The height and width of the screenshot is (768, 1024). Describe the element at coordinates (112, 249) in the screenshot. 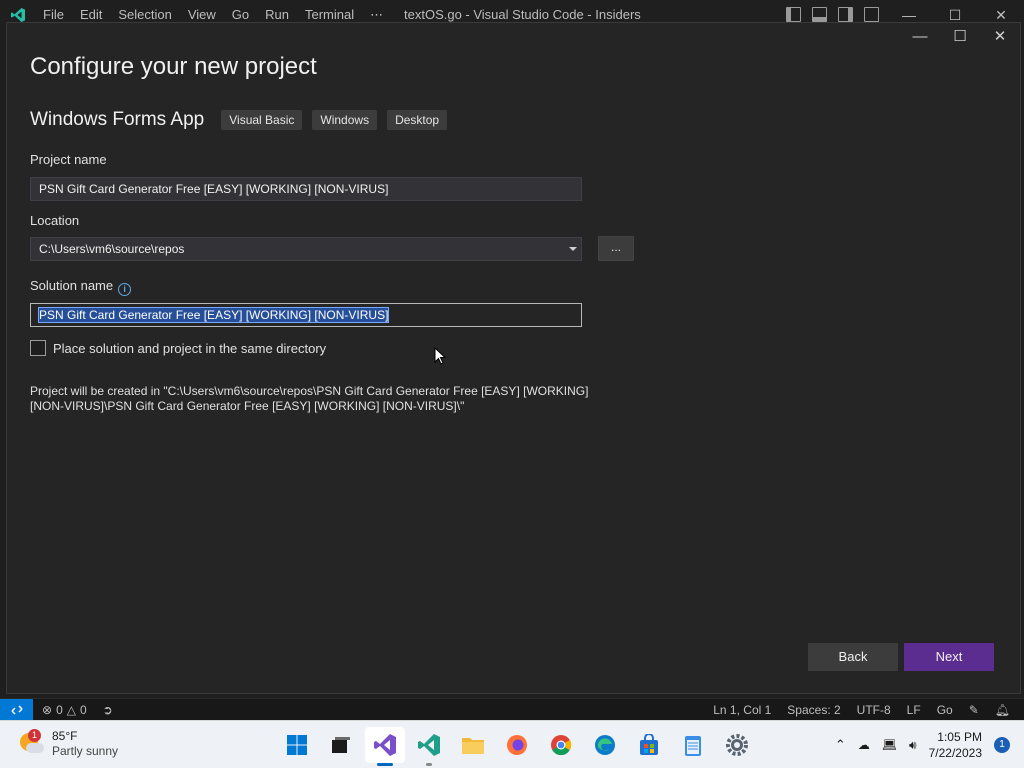

I see `location-value: C:\Users\vm6\source\repos` at that location.